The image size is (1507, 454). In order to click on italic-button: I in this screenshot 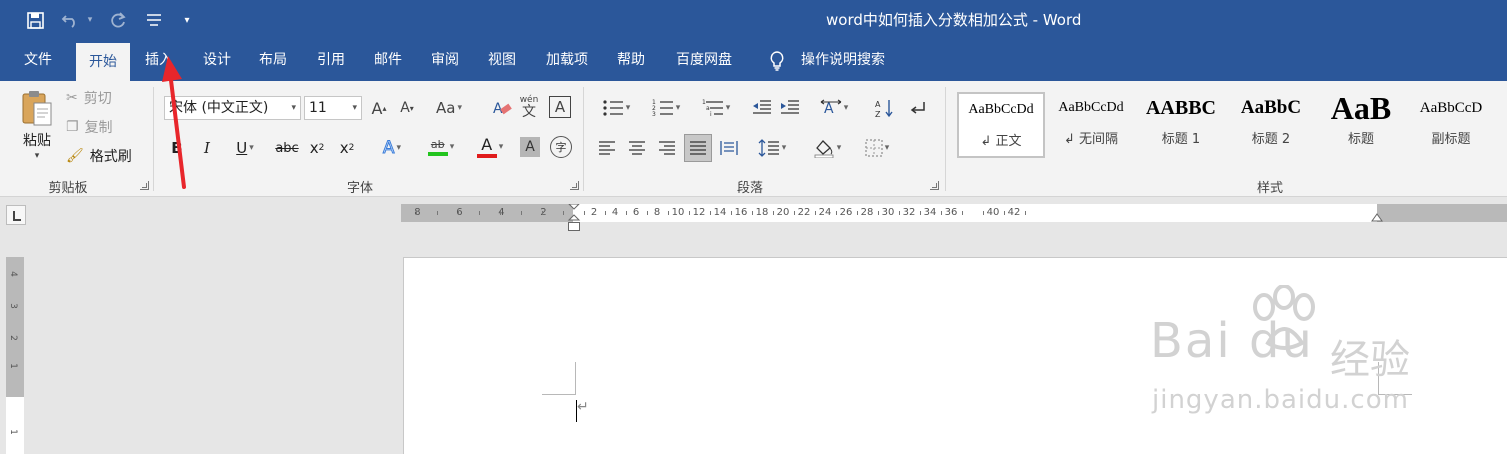, I will do `click(207, 148)`.